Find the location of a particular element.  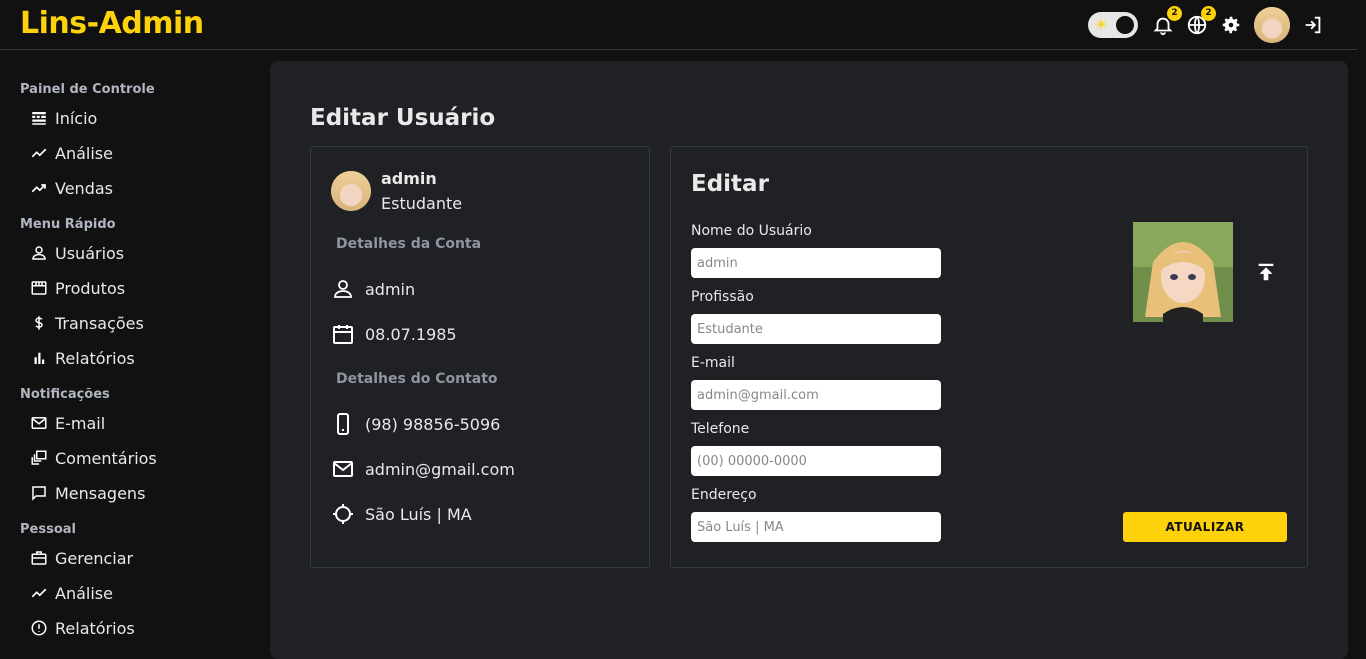

sidebar-item-vendas: Vendas is located at coordinates (71, 188).